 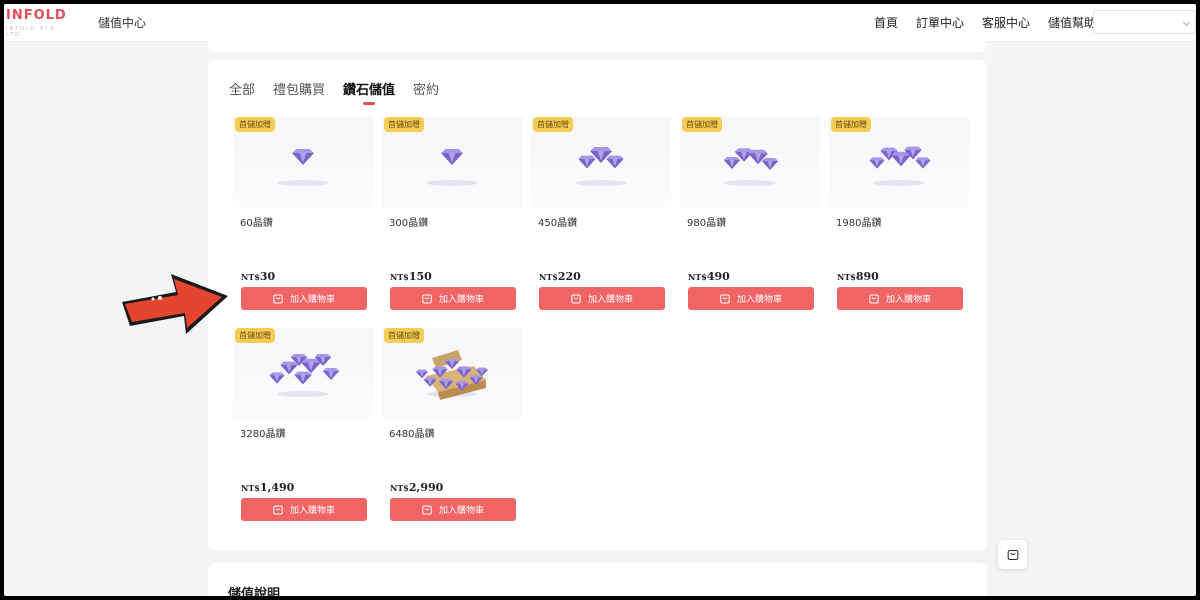 What do you see at coordinates (1072, 22) in the screenshot?
I see `nav-topup-help: 儲值幫助` at bounding box center [1072, 22].